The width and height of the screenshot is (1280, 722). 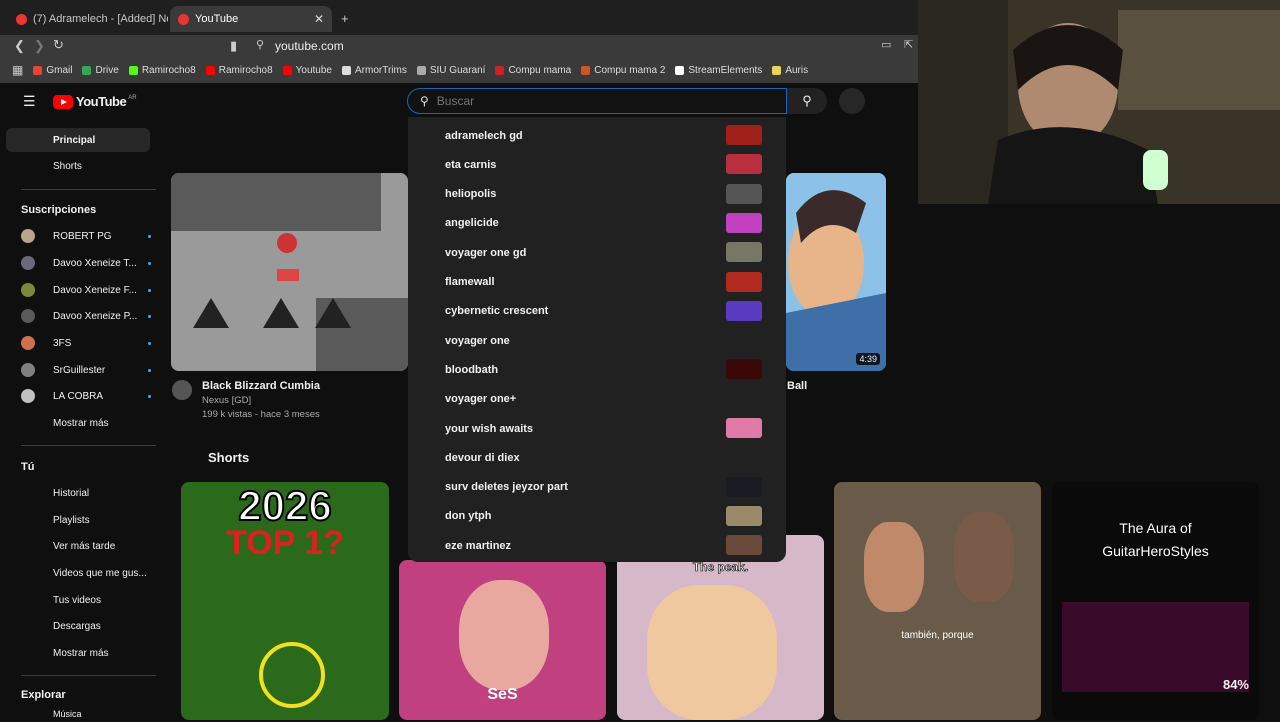 What do you see at coordinates (720, 627) in the screenshot?
I see `short-thumbnail-3: The peak.` at bounding box center [720, 627].